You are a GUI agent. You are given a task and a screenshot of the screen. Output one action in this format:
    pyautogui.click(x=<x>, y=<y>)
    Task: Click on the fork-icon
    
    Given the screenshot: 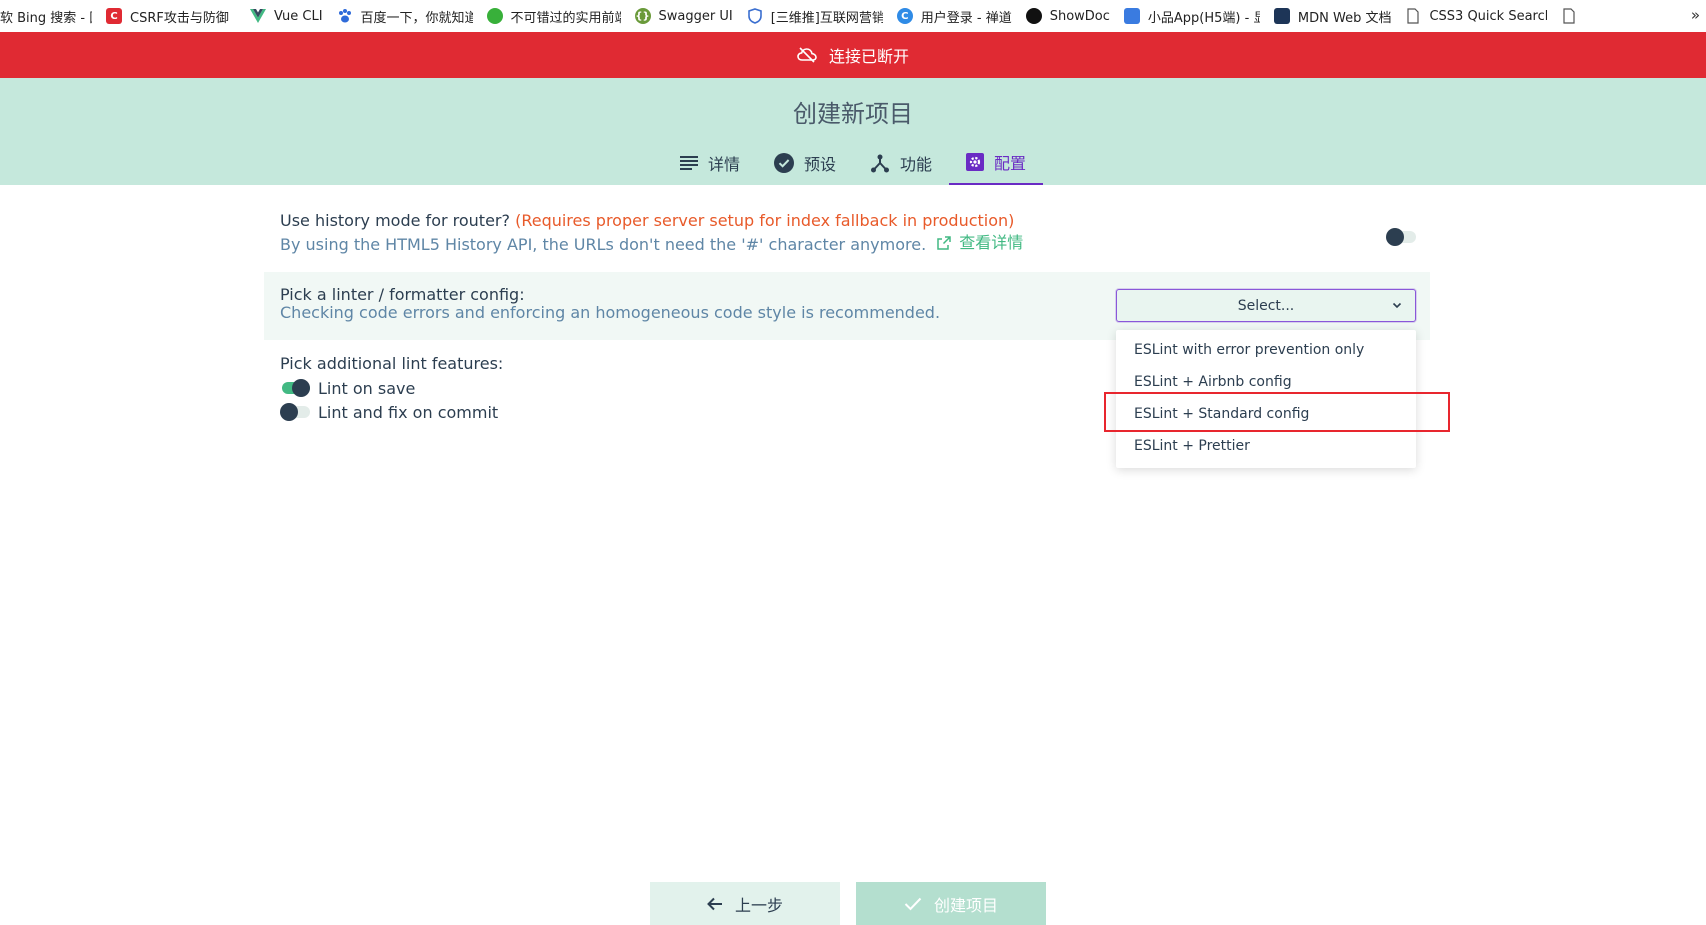 What is the action you would take?
    pyautogui.click(x=880, y=163)
    